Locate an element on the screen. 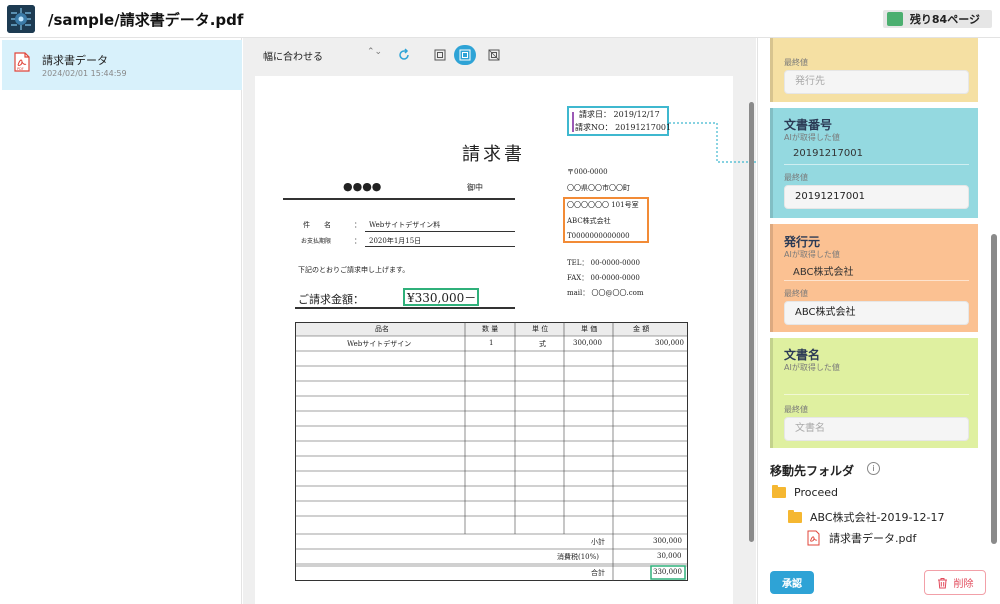  due-label: お支払期限 is located at coordinates (316, 241).